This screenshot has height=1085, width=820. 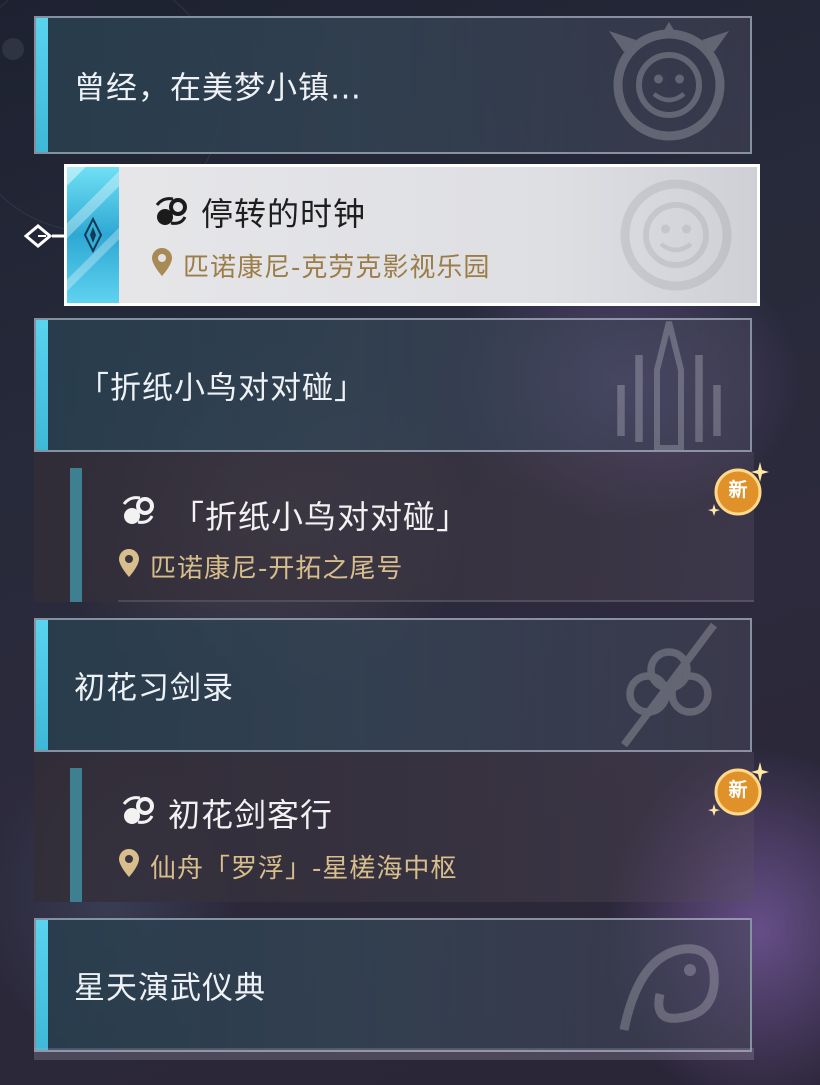 I want to click on chapter-title: 初花习剑录, so click(x=154, y=688).